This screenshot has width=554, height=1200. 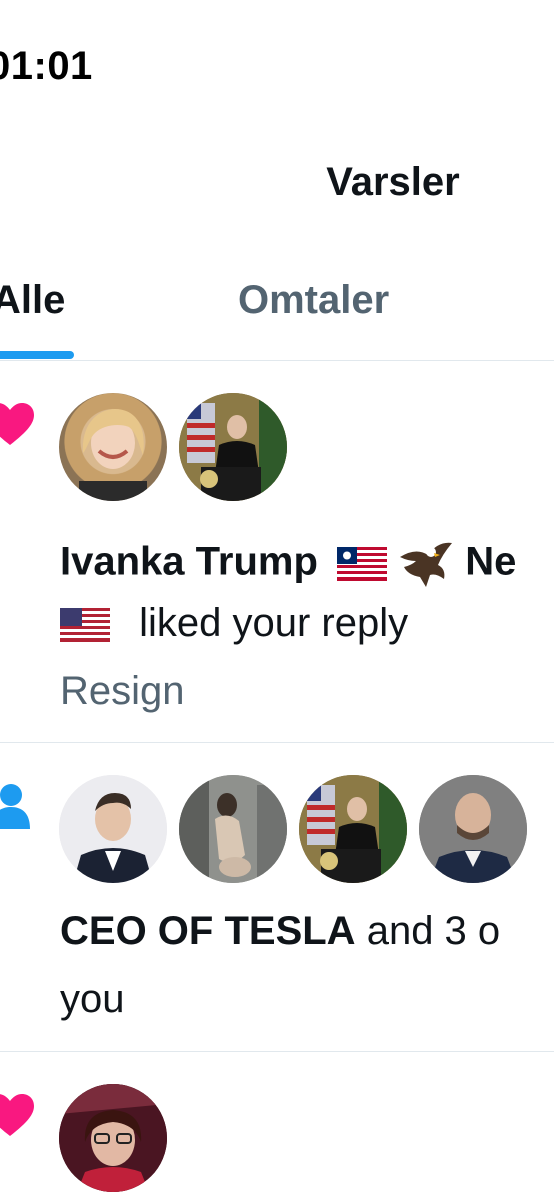 I want to click on reply-preview: Resign, so click(x=122, y=691).